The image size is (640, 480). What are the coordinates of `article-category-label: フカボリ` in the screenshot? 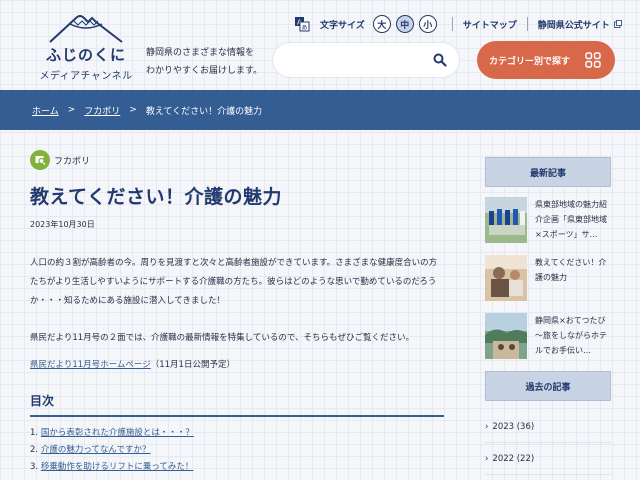 It's located at (72, 161).